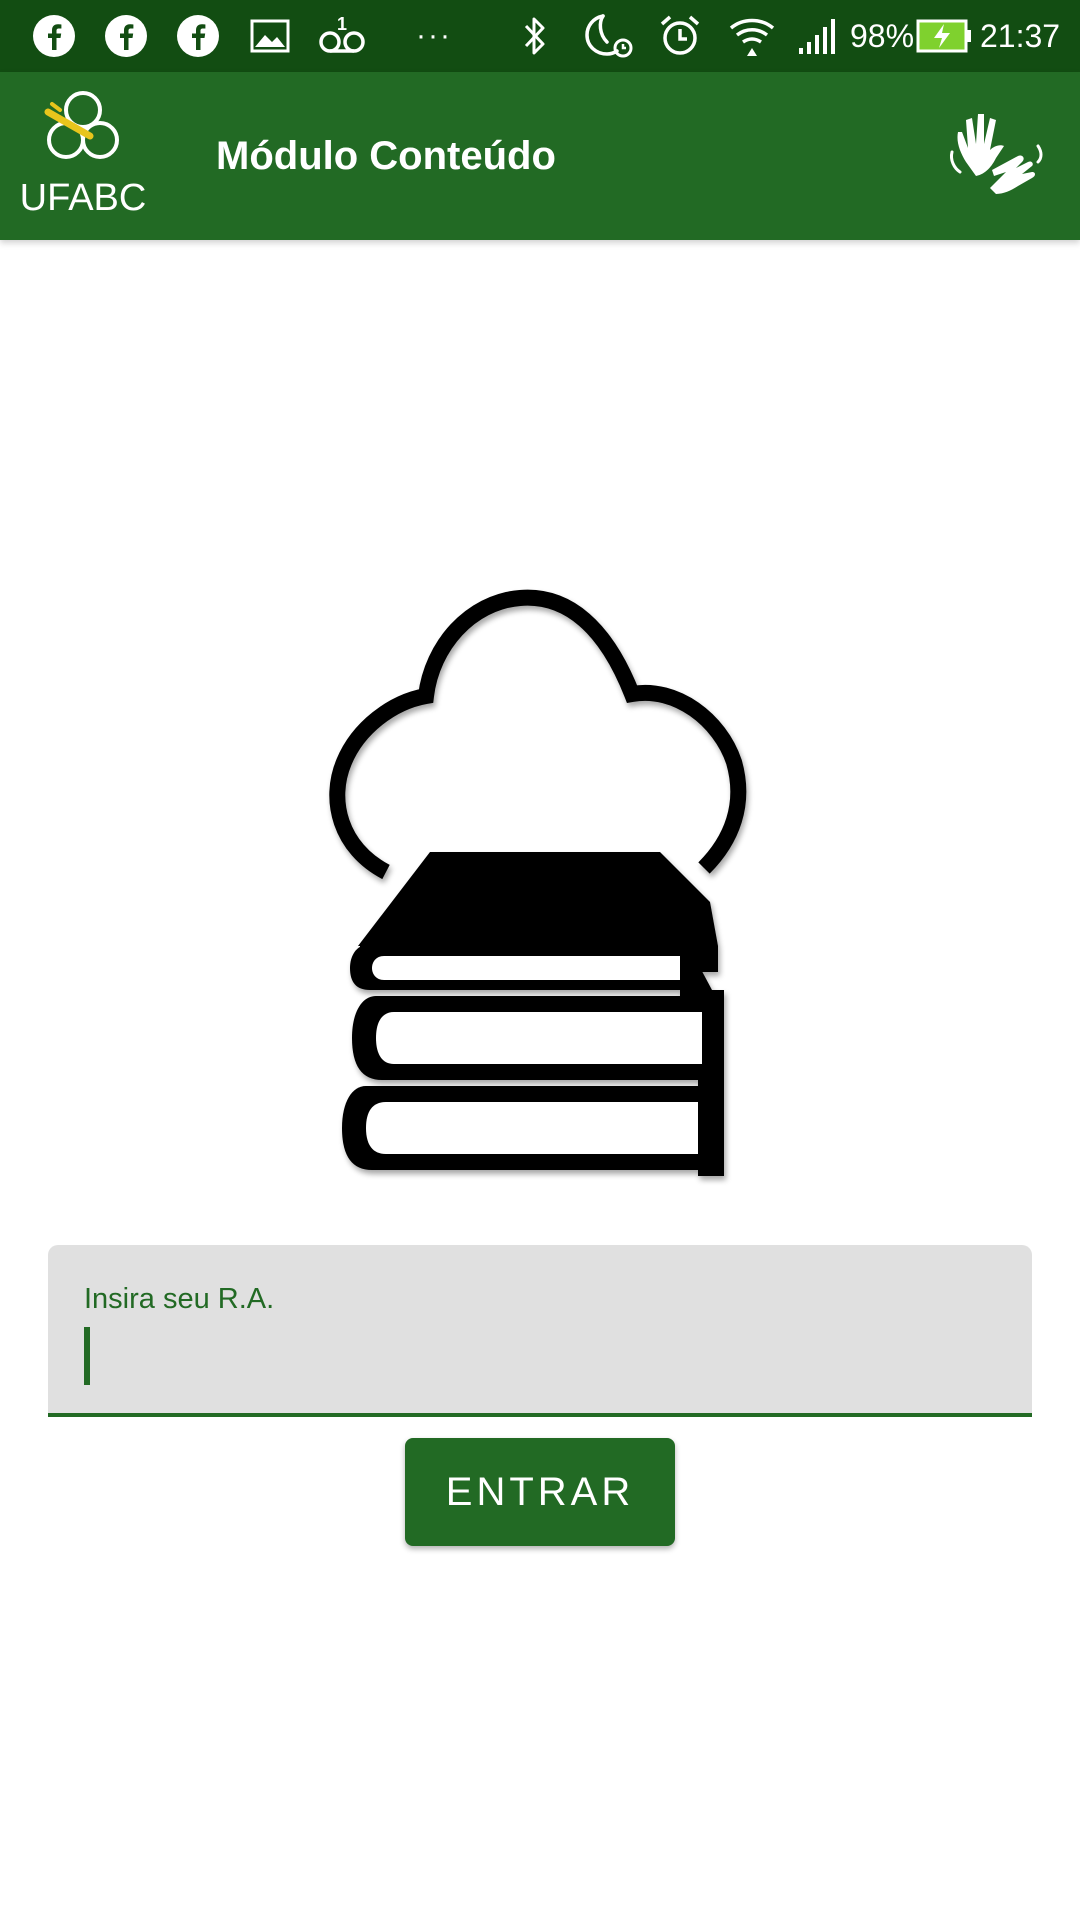 This screenshot has width=1080, height=1920. Describe the element at coordinates (81, 125) in the screenshot. I see `ufabc-logo-emblem` at that location.